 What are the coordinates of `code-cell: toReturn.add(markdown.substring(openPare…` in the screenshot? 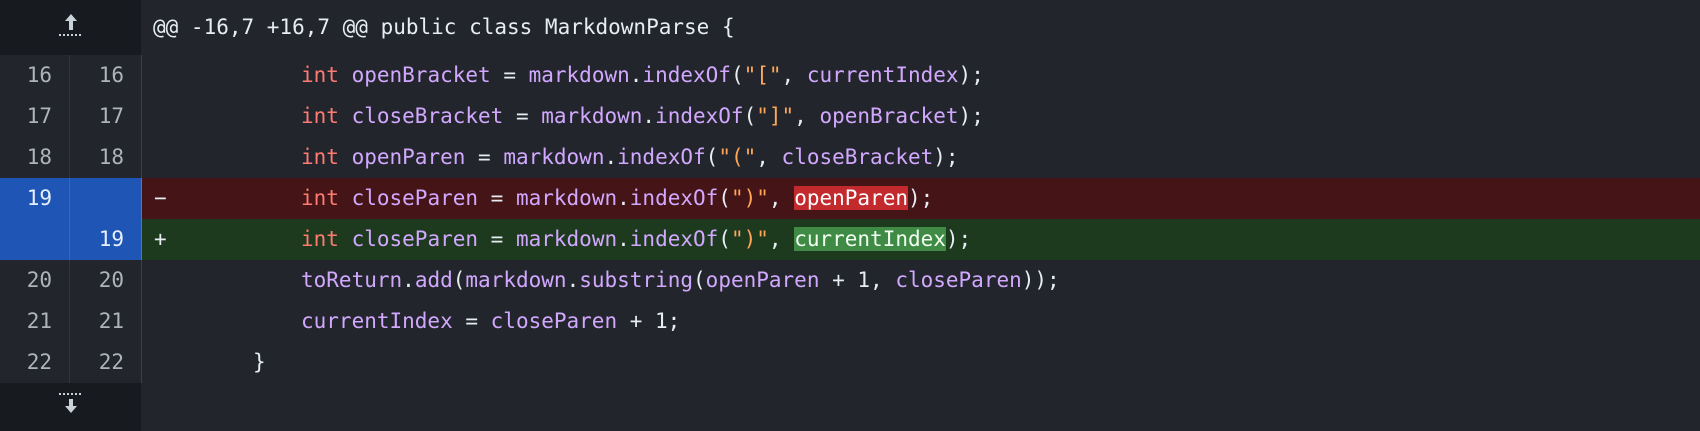 It's located at (921, 280).